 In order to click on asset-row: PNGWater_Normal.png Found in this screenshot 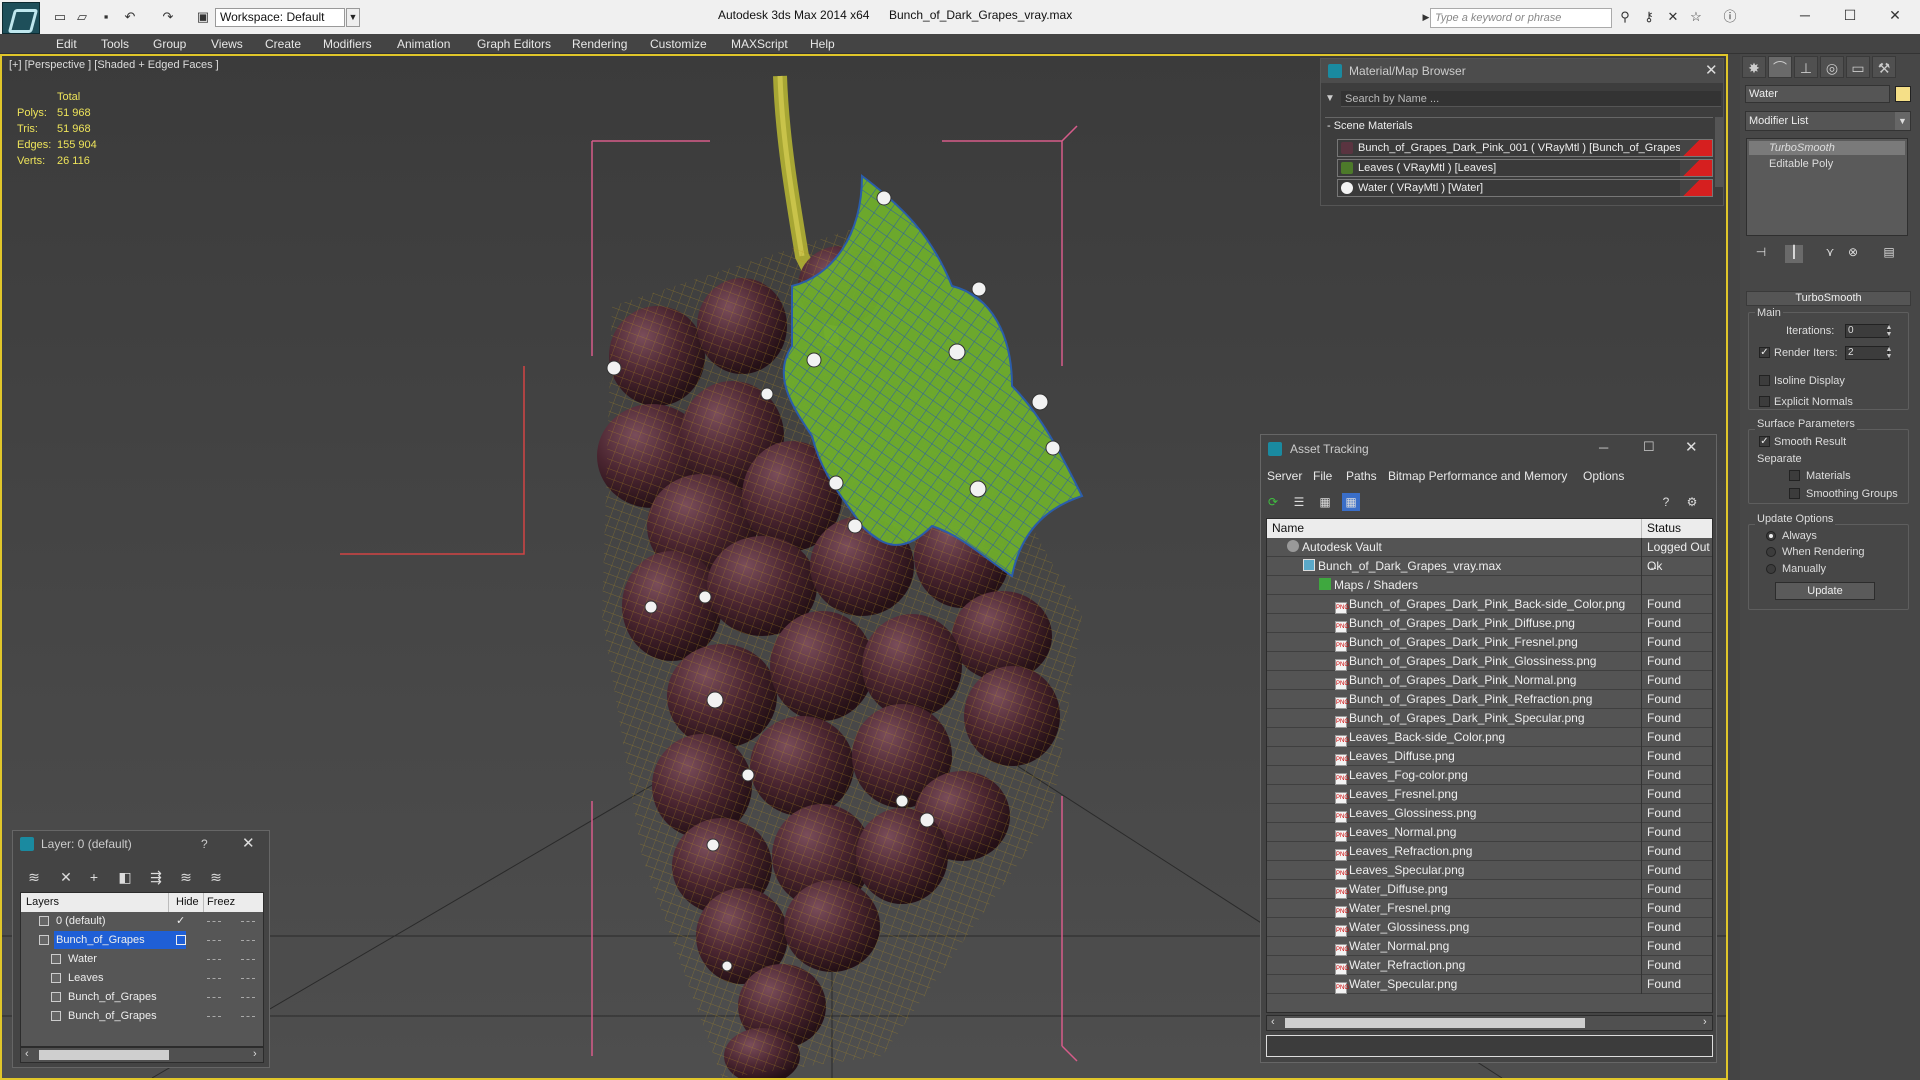, I will do `click(1489, 946)`.